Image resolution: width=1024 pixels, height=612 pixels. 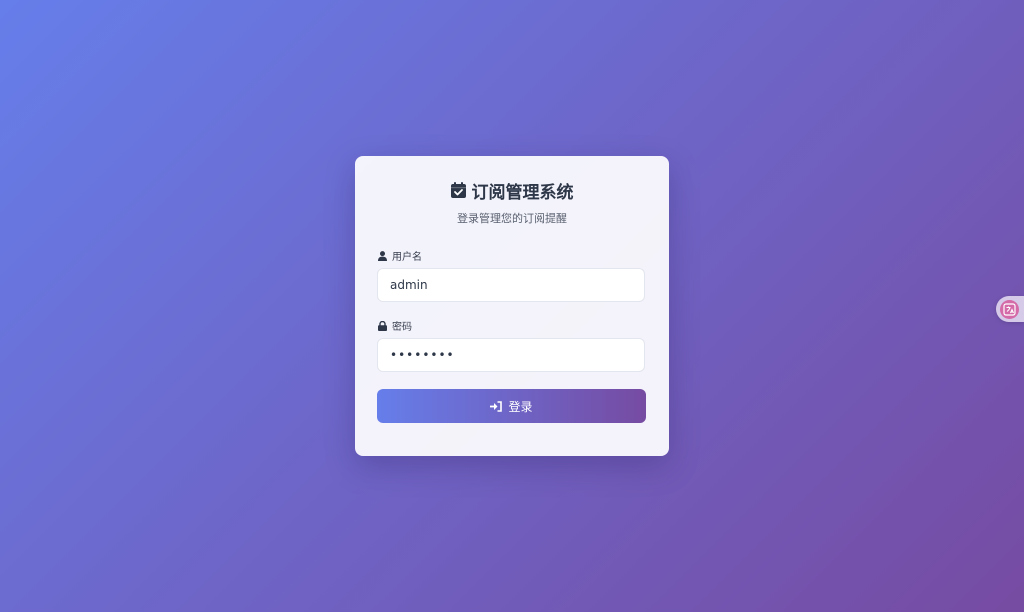 What do you see at coordinates (402, 327) in the screenshot?
I see `password-label-text: 密码` at bounding box center [402, 327].